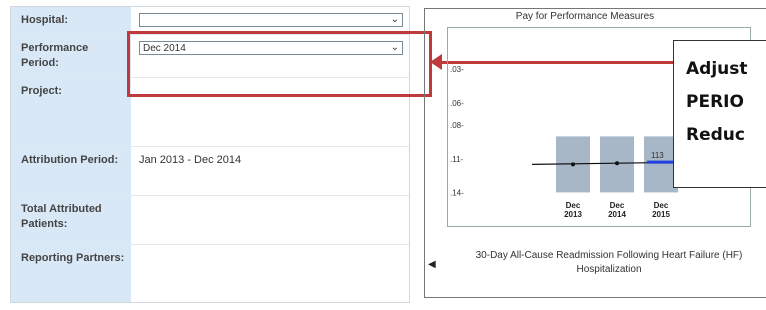 This screenshot has width=766, height=310. What do you see at coordinates (457, 192) in the screenshot?
I see `y-tick-label: .14-` at bounding box center [457, 192].